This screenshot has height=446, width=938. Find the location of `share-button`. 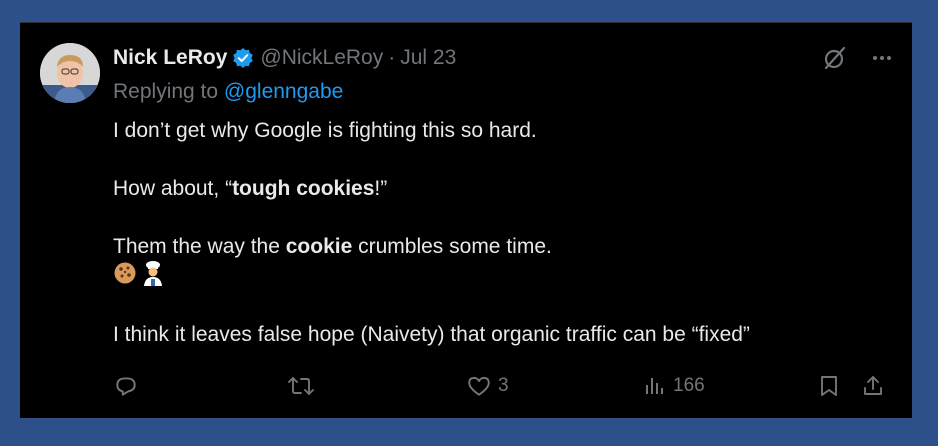

share-button is located at coordinates (873, 386).